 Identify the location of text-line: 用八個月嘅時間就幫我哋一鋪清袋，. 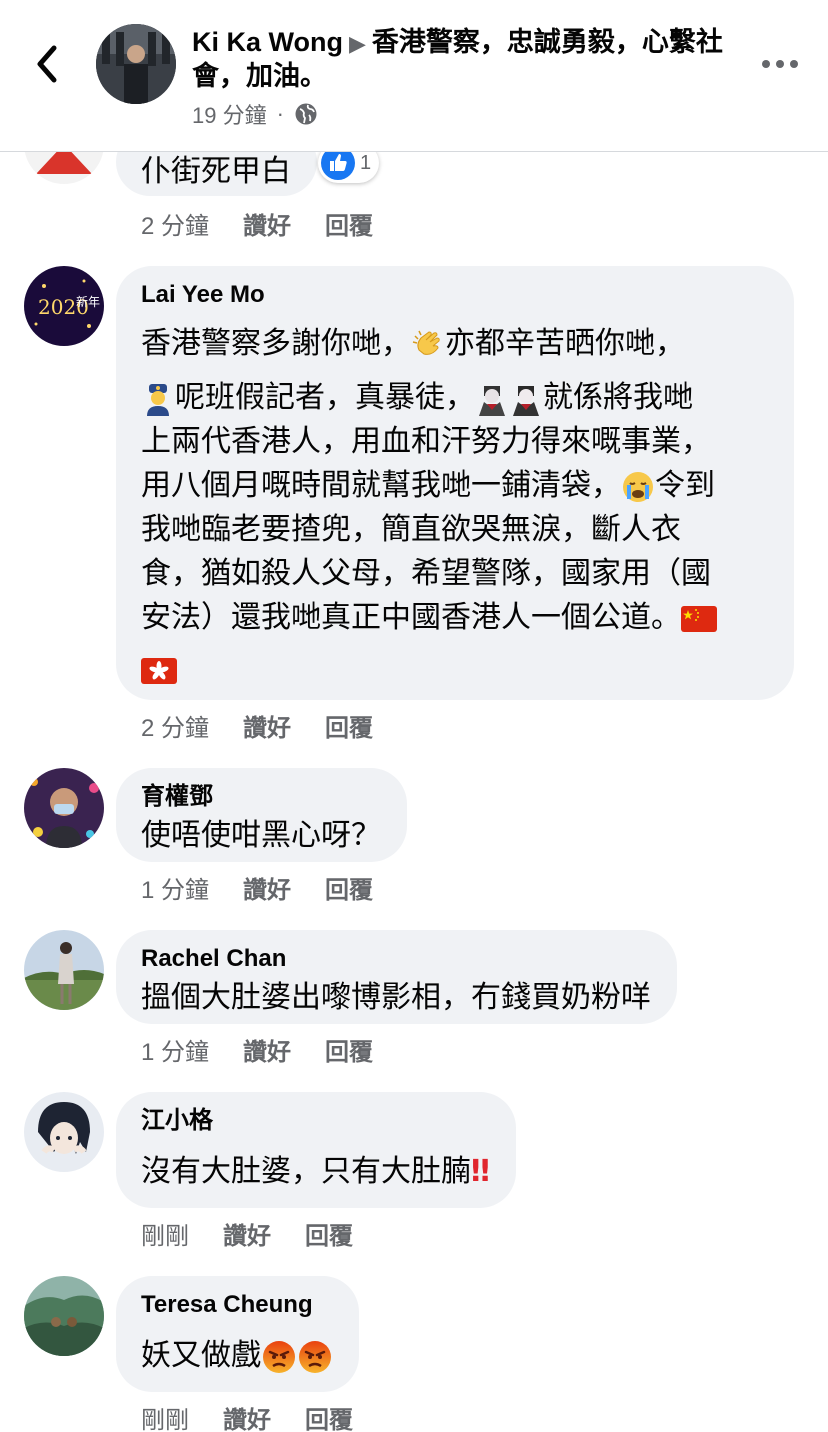
(381, 485).